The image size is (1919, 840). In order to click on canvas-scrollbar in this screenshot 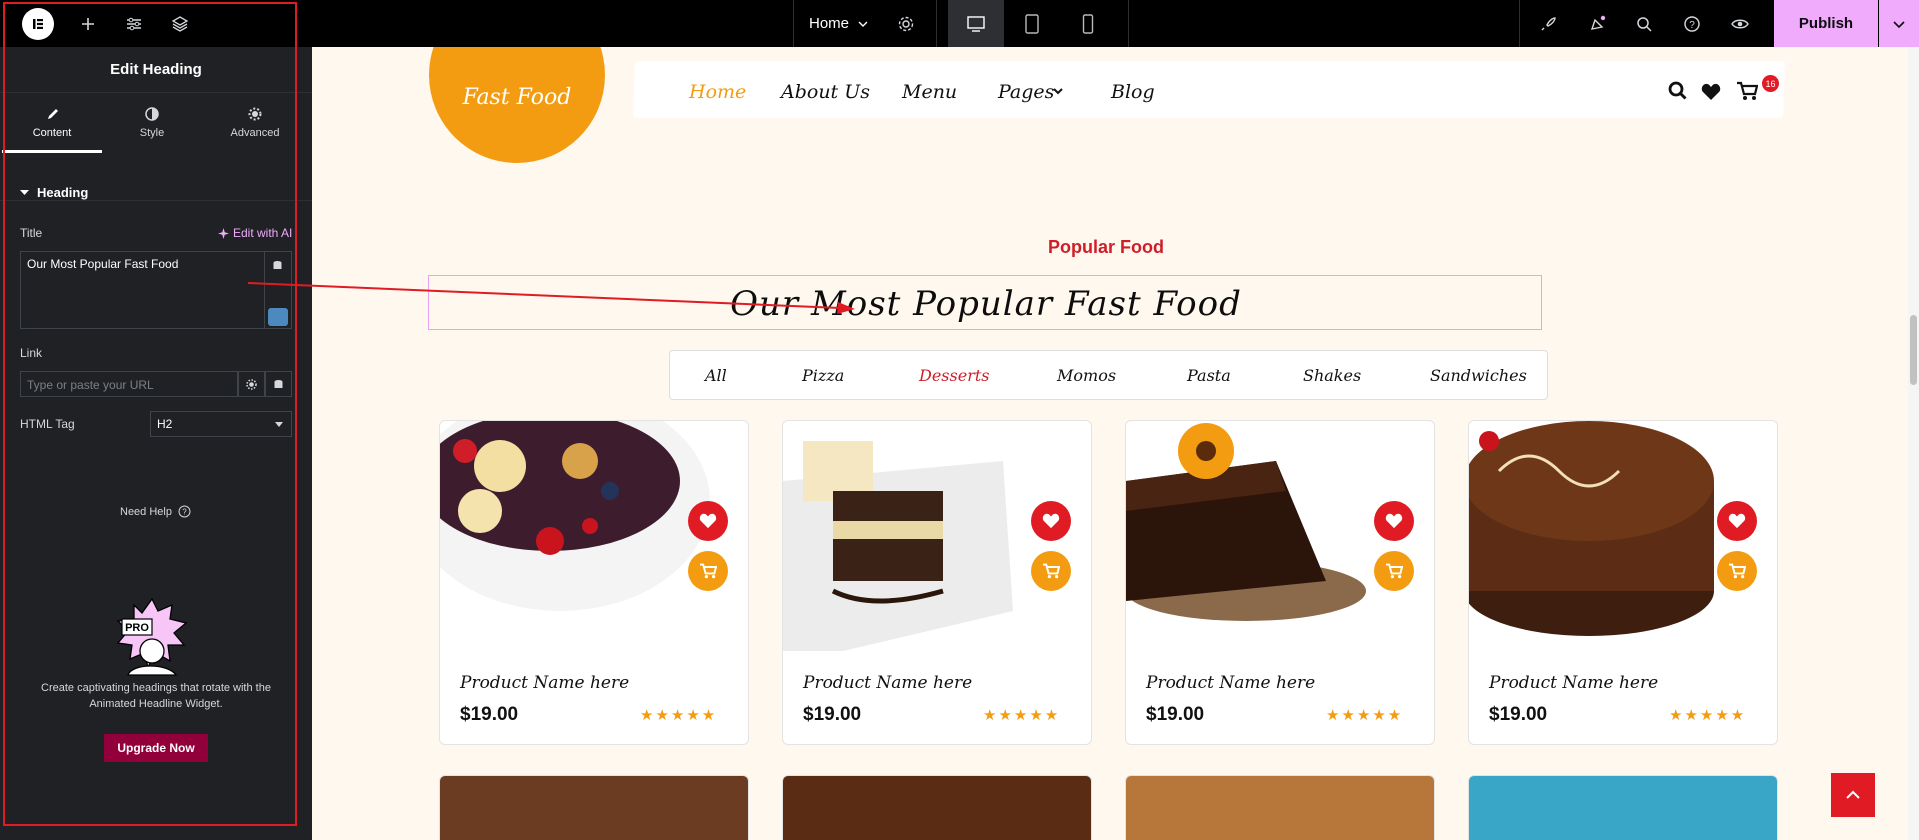, I will do `click(1913, 443)`.